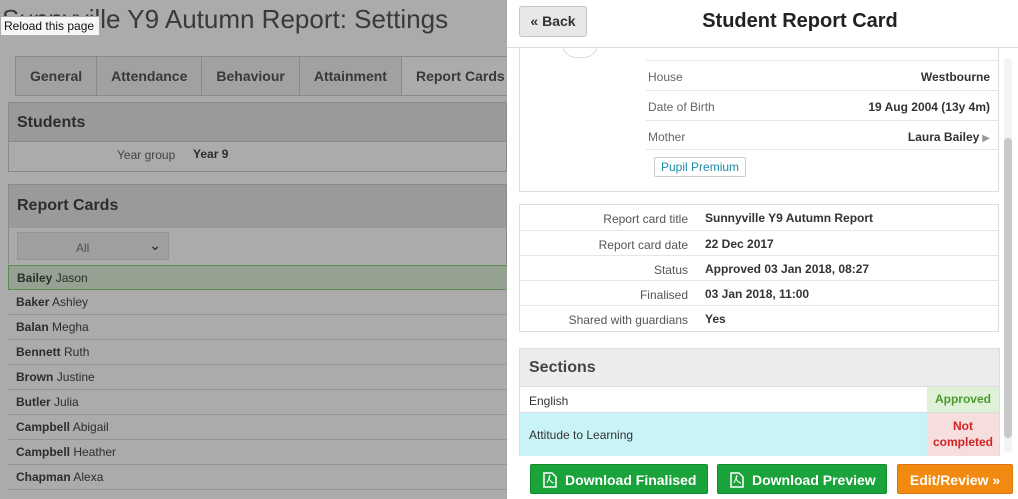 The height and width of the screenshot is (499, 1018). What do you see at coordinates (75, 377) in the screenshot?
I see `student-first-name: Justine` at bounding box center [75, 377].